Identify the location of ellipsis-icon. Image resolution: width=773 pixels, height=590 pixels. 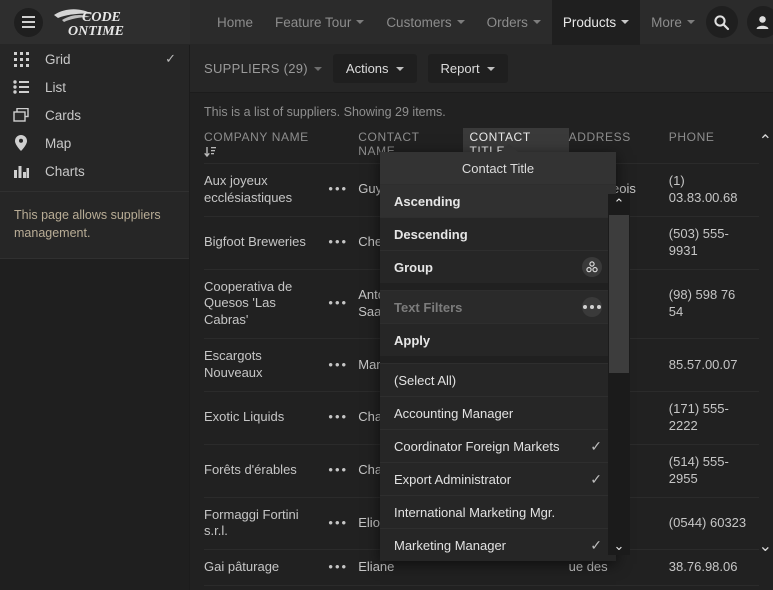
(592, 307).